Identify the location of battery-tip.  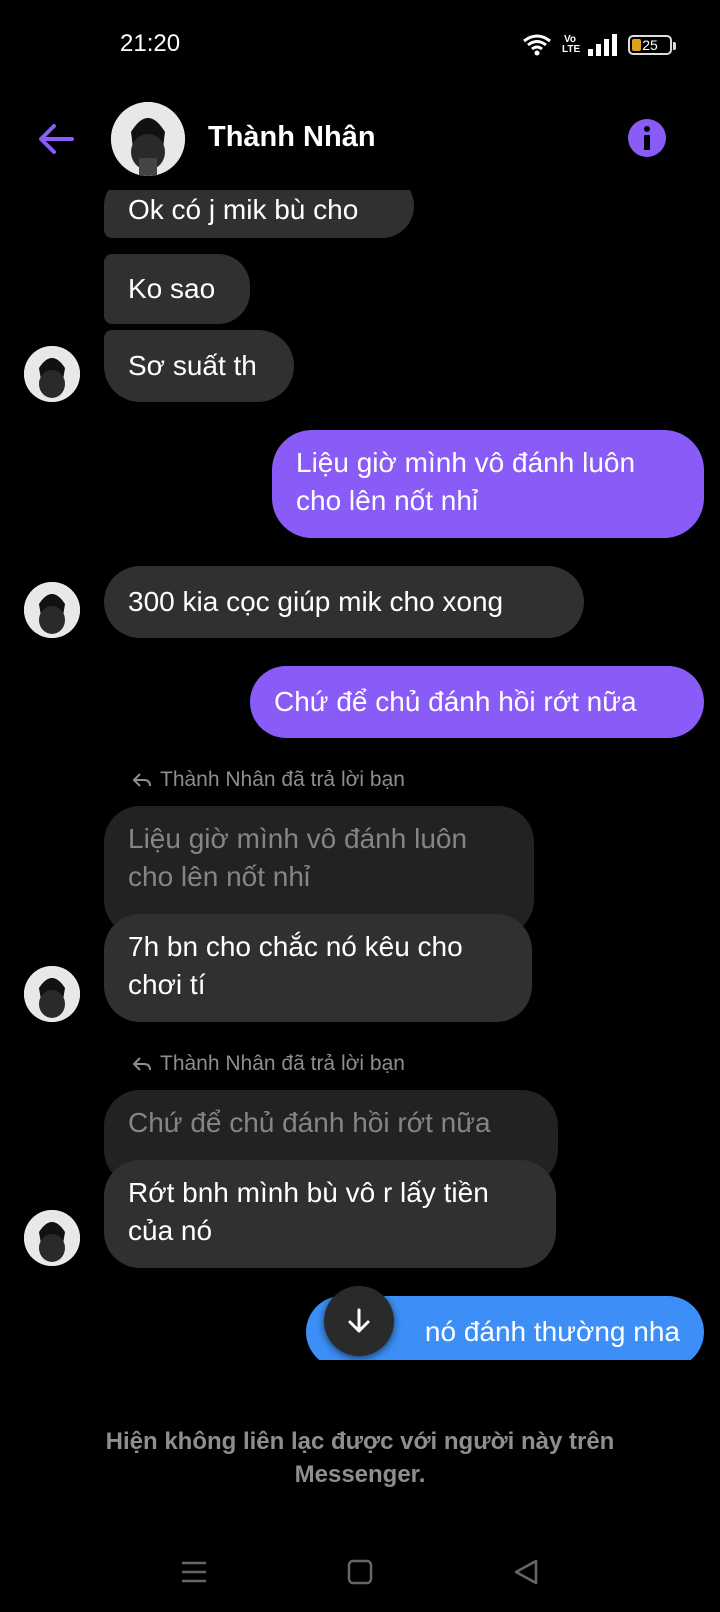
(674, 46).